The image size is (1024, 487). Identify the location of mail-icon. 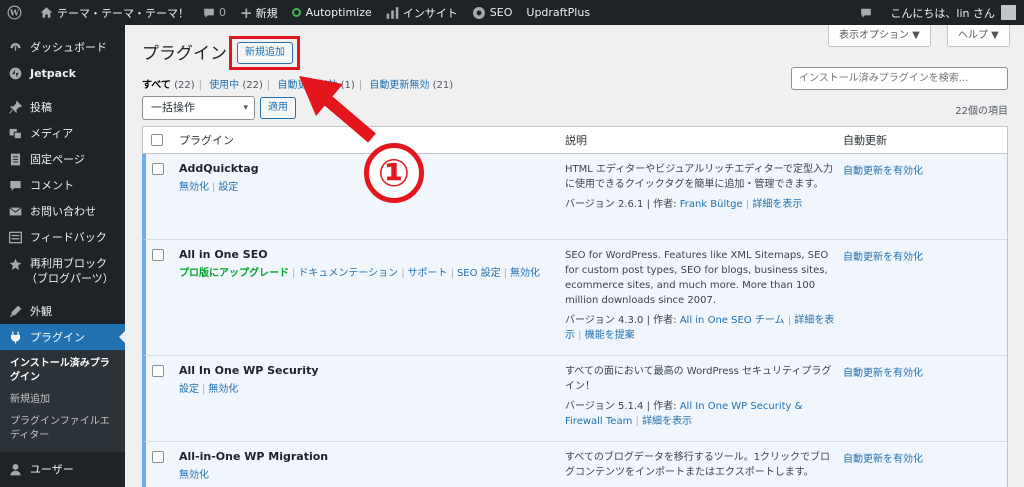
(15, 211).